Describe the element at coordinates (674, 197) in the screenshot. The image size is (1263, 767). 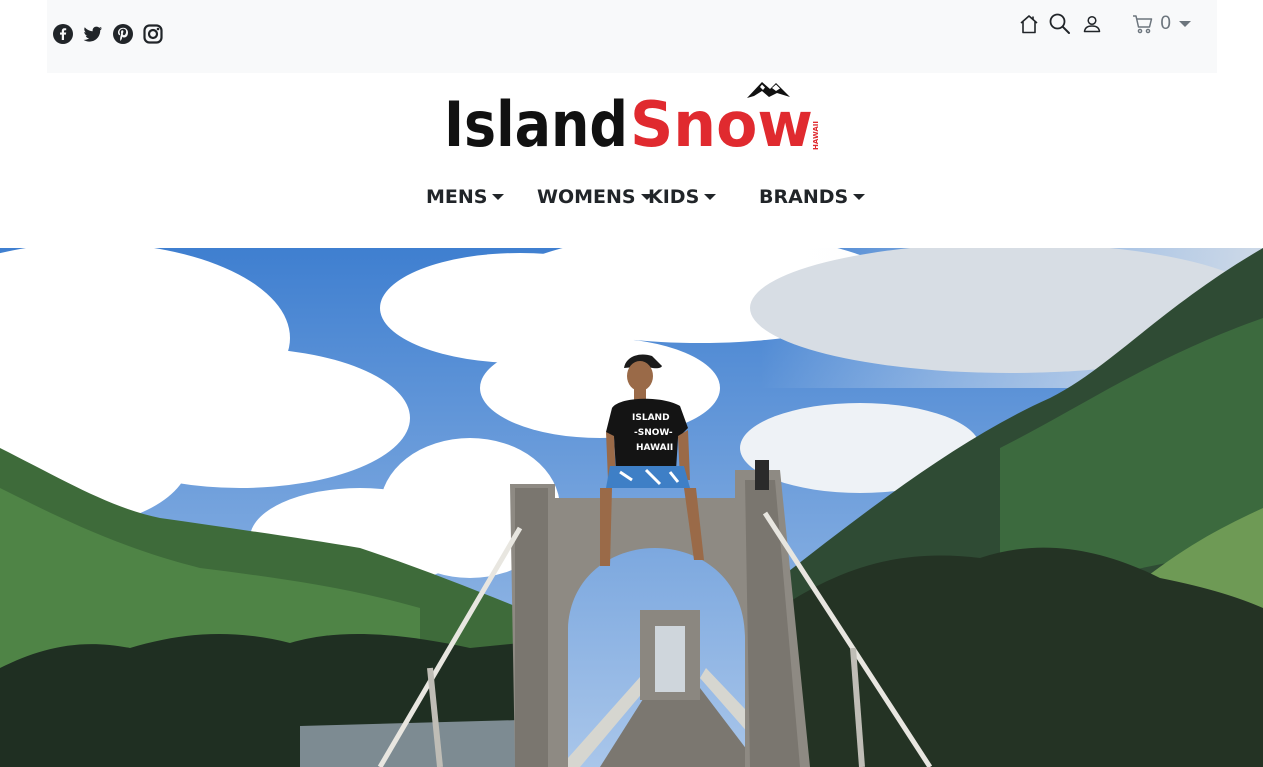
I see `nav-kids-label: KIDS` at that location.